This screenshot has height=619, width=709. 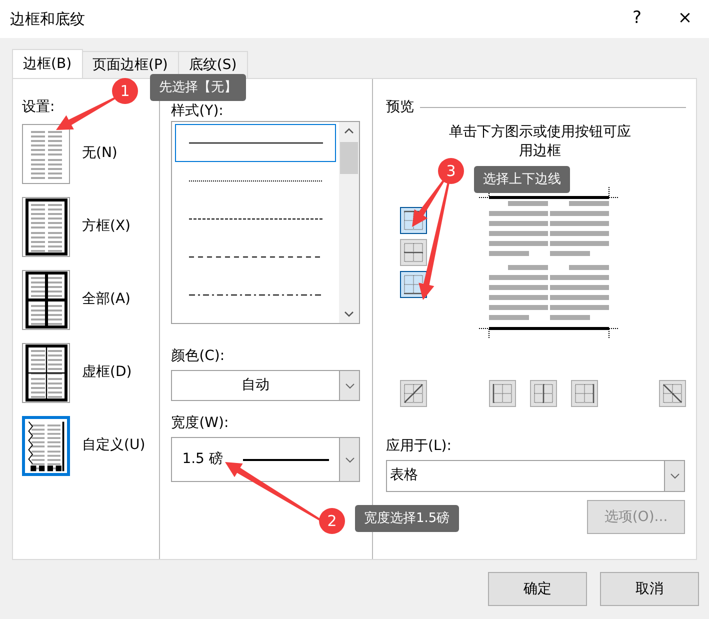 What do you see at coordinates (114, 445) in the screenshot?
I see `setting-label: 自定义(U)` at bounding box center [114, 445].